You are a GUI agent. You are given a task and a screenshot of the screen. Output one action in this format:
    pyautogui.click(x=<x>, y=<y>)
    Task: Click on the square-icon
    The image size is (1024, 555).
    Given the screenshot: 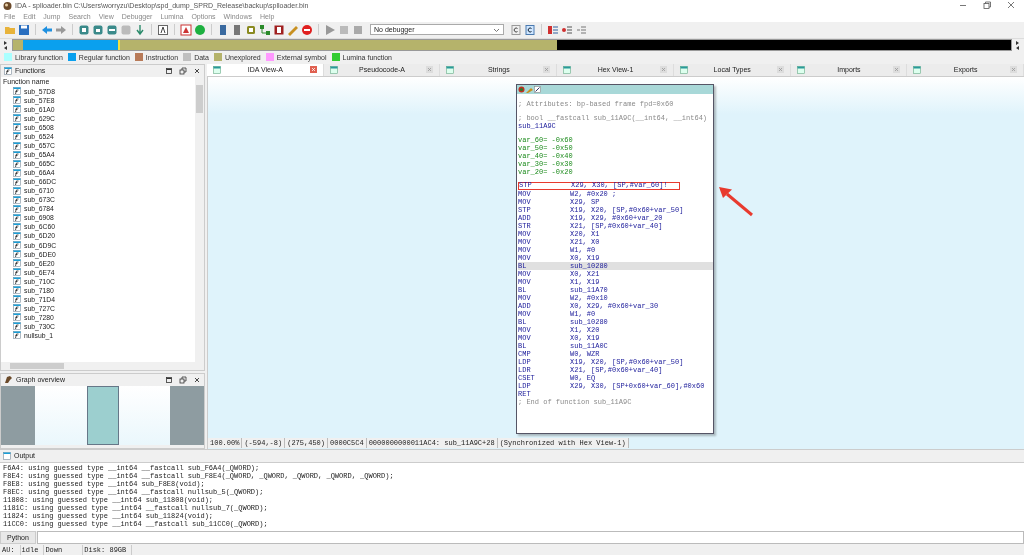 What is the action you would take?
    pyautogui.click(x=279, y=29)
    